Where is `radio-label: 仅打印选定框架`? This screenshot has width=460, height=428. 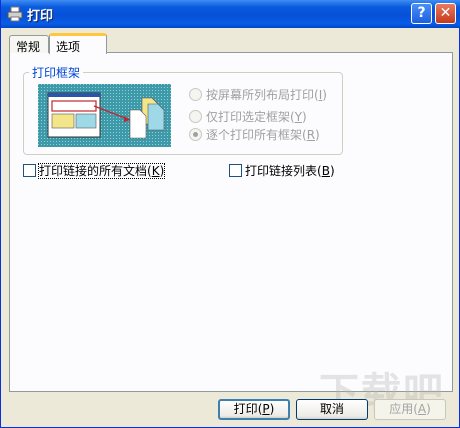
radio-label: 仅打印选定框架 is located at coordinates (248, 117).